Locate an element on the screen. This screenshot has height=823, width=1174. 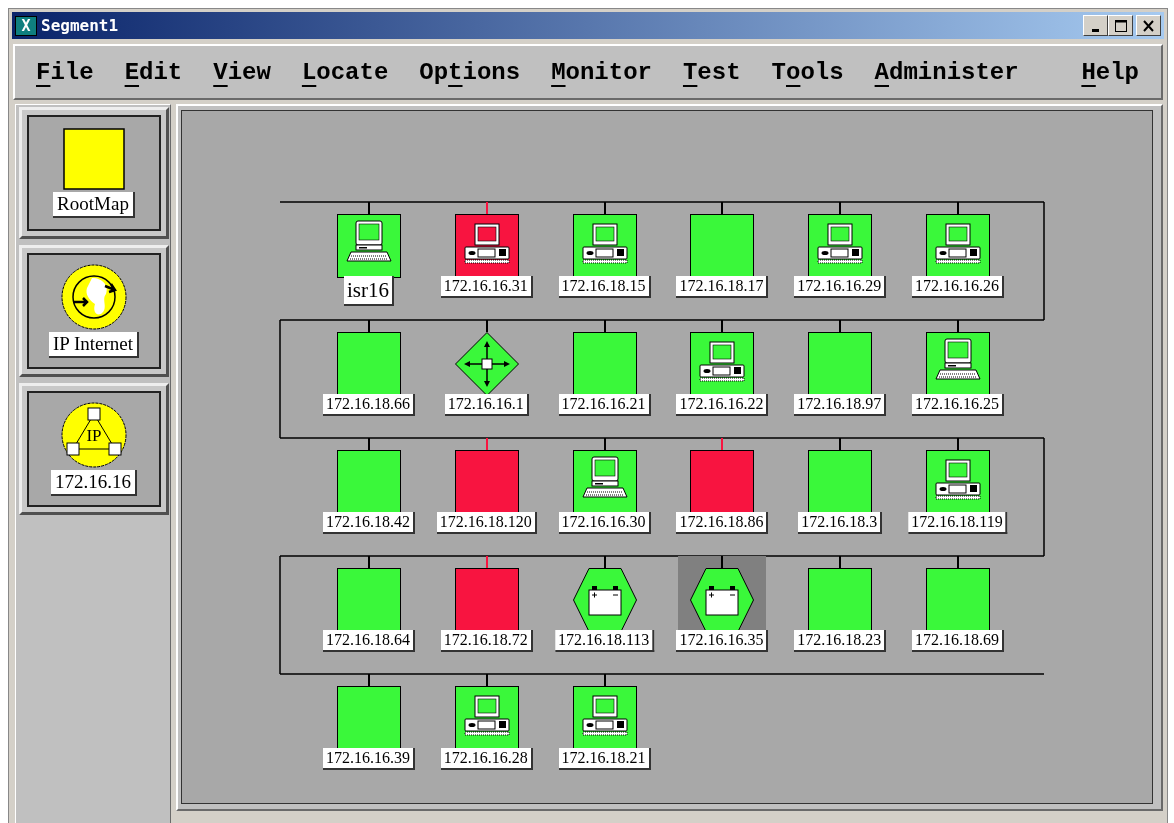
node-label: 172.16.16.30 is located at coordinates (604, 523).